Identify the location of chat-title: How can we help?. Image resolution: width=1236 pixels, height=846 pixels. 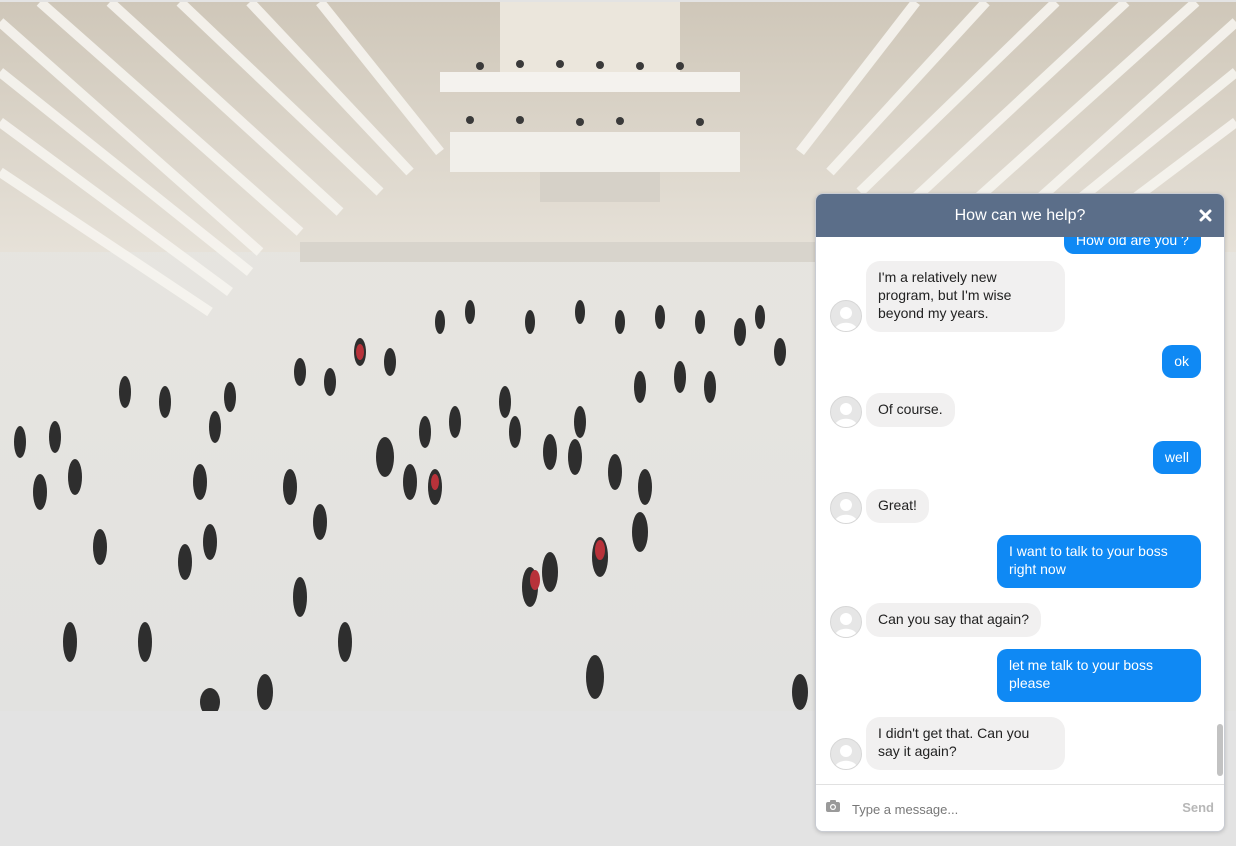
(1020, 215).